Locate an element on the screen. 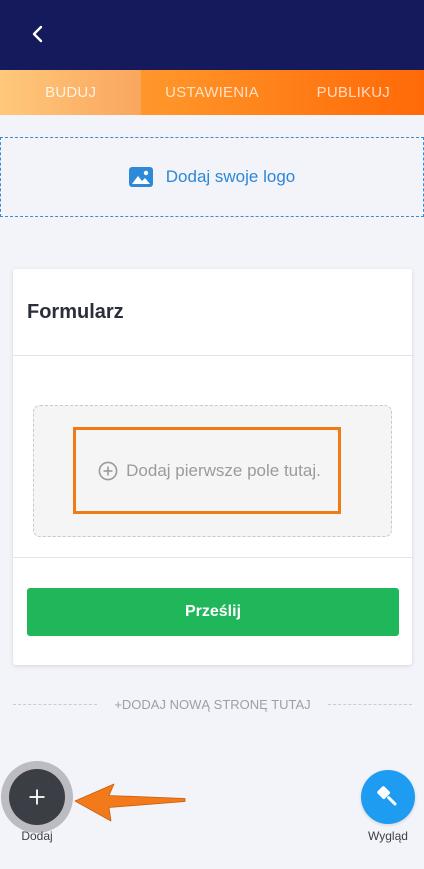 This screenshot has height=869, width=424. plus-circle-icon is located at coordinates (108, 471).